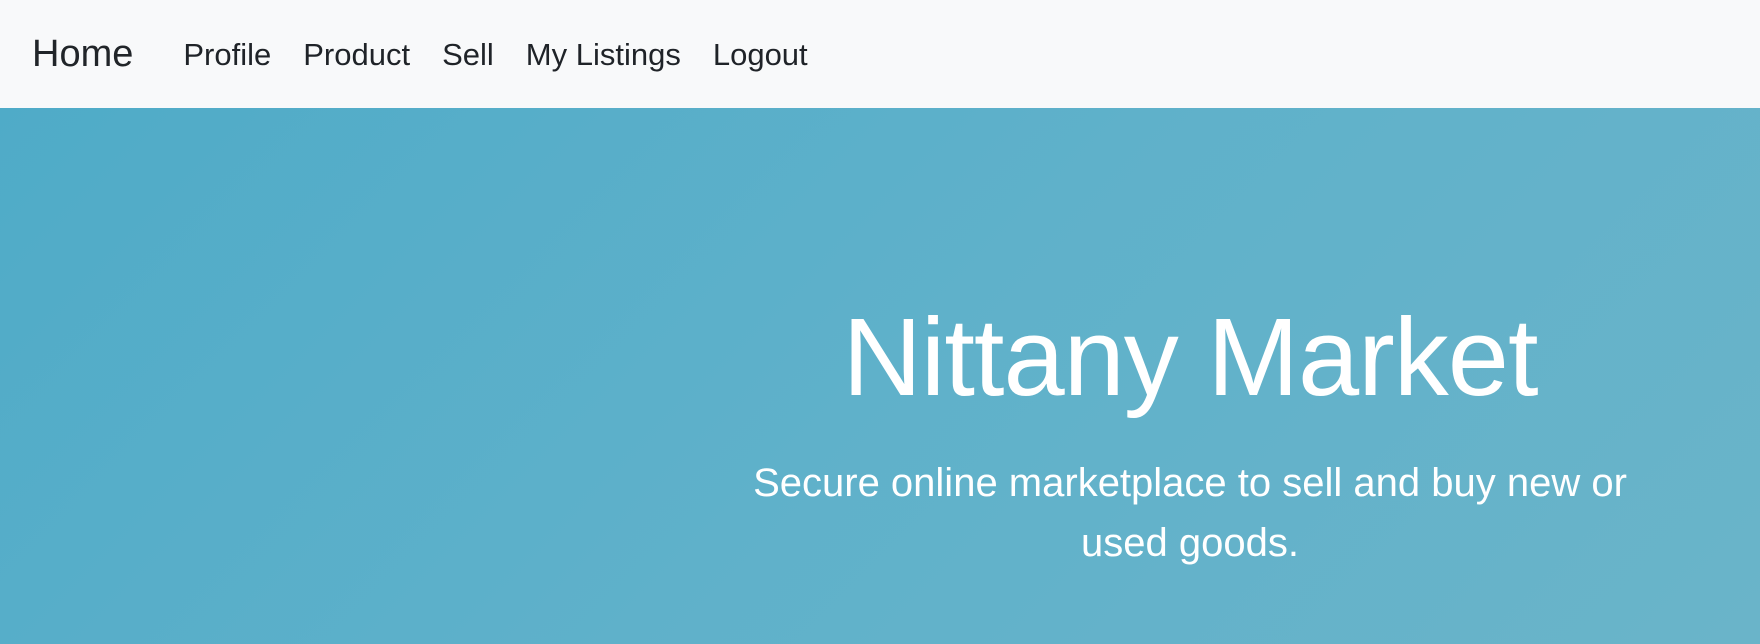  What do you see at coordinates (227, 54) in the screenshot?
I see `nav-link-profile: Profile` at bounding box center [227, 54].